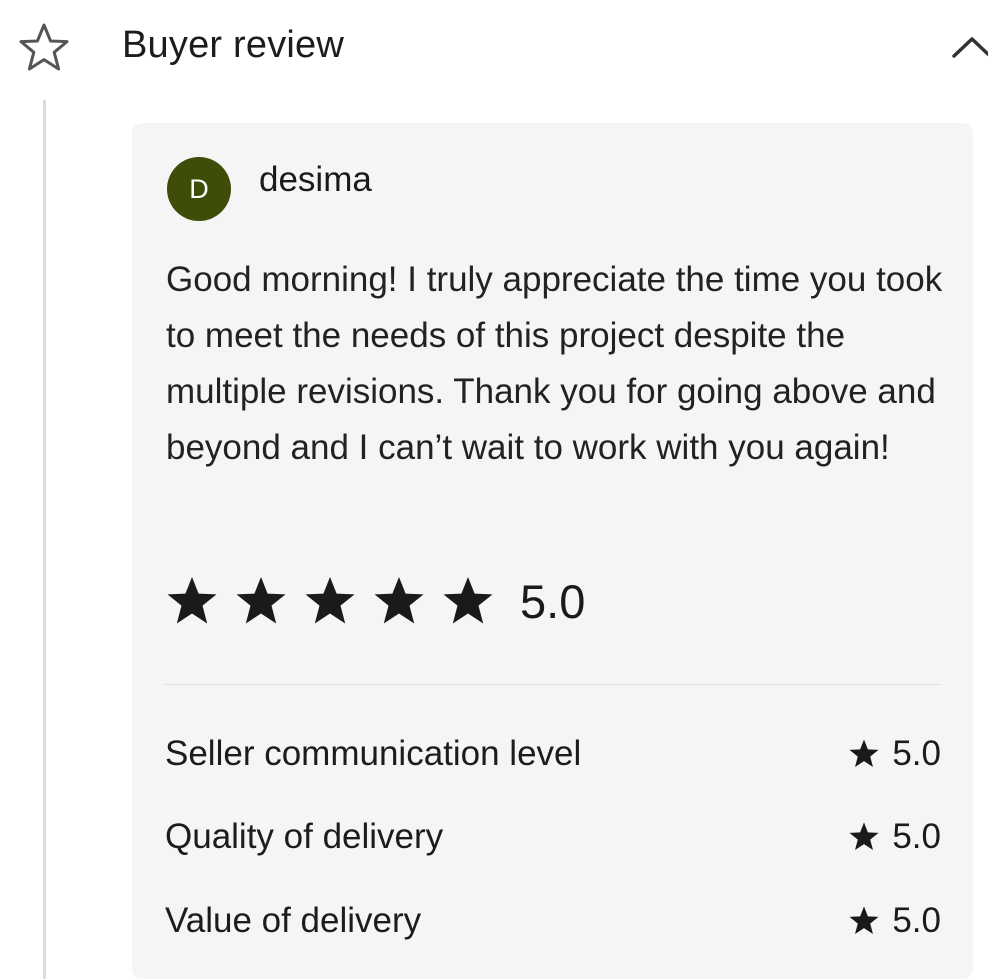 The image size is (988, 979). What do you see at coordinates (968, 47) in the screenshot?
I see `chevron-up-icon` at bounding box center [968, 47].